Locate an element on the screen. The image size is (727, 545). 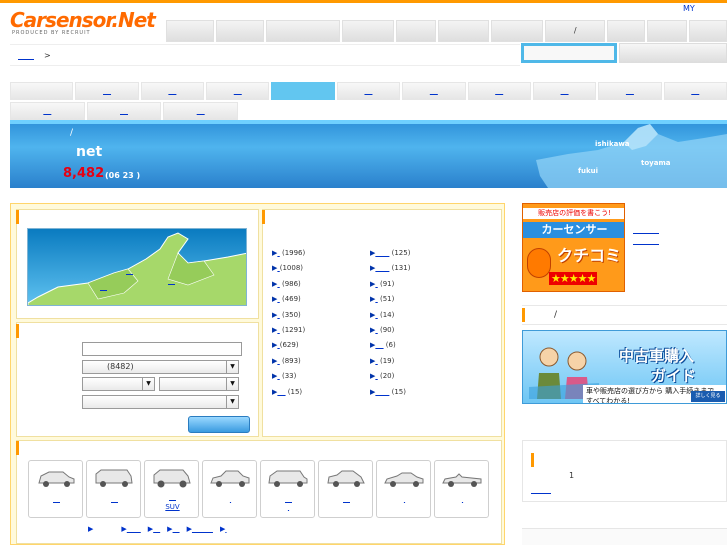
ad-guide-detail-button: 詳しく見る is located at coordinates (708, 396).